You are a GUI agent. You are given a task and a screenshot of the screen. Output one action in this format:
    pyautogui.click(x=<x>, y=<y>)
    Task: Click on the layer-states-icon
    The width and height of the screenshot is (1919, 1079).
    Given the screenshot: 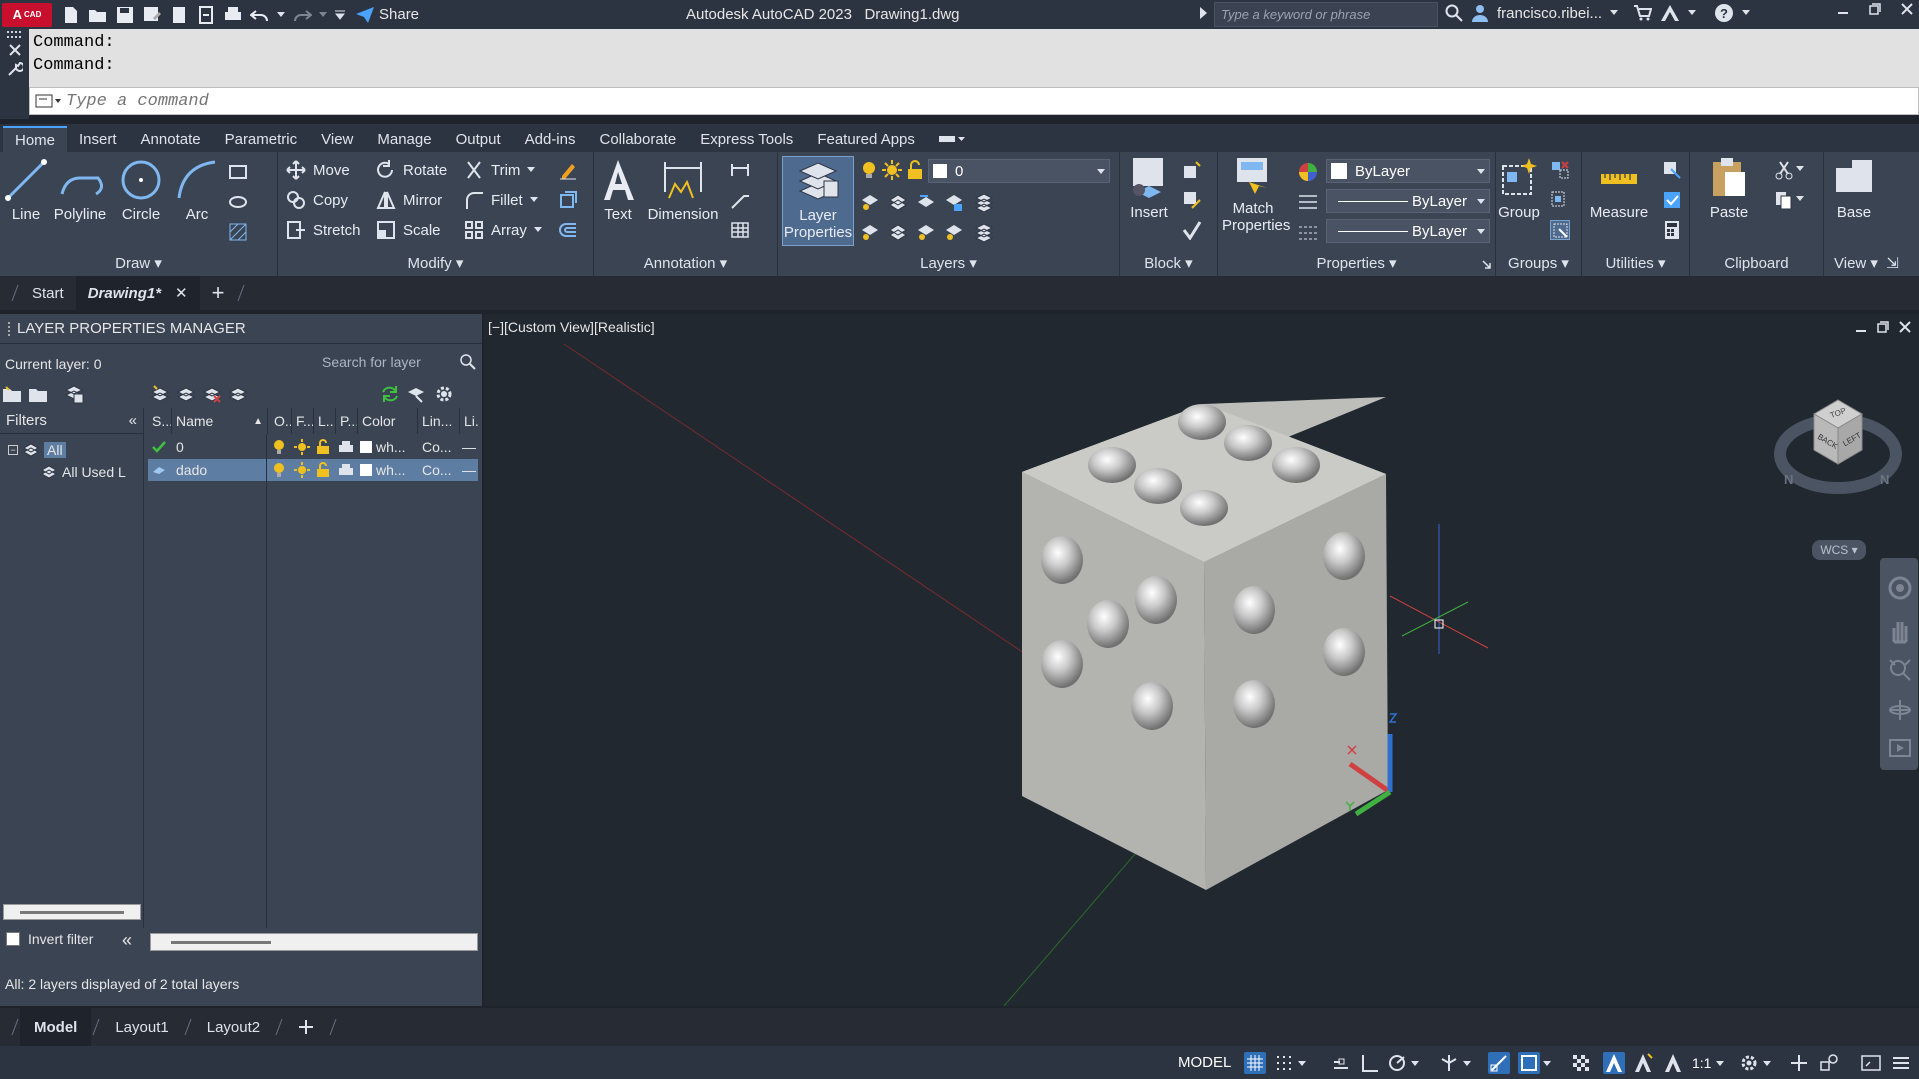 What is the action you would take?
    pyautogui.click(x=984, y=202)
    